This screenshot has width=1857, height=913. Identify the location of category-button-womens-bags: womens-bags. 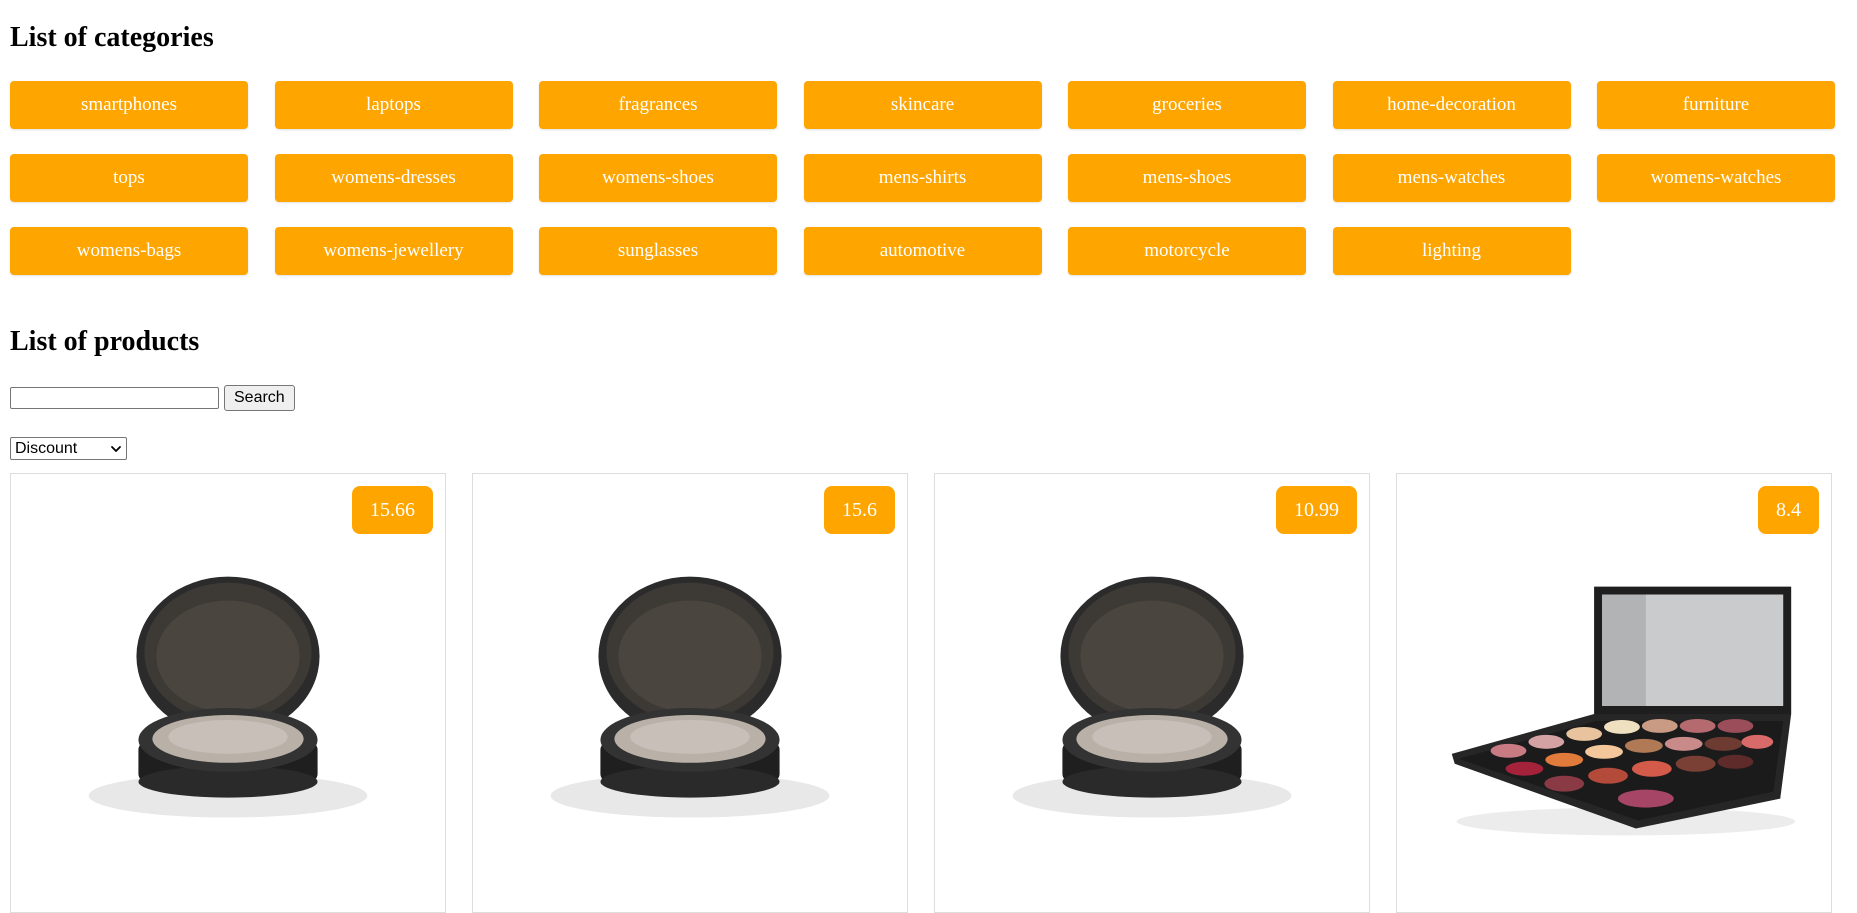
(129, 251).